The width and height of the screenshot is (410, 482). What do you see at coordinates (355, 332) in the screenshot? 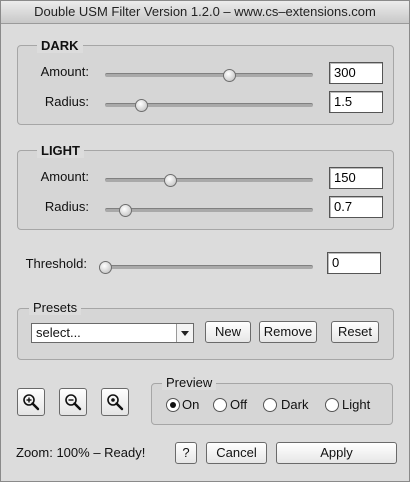
I see `reset-button: Reset` at bounding box center [355, 332].